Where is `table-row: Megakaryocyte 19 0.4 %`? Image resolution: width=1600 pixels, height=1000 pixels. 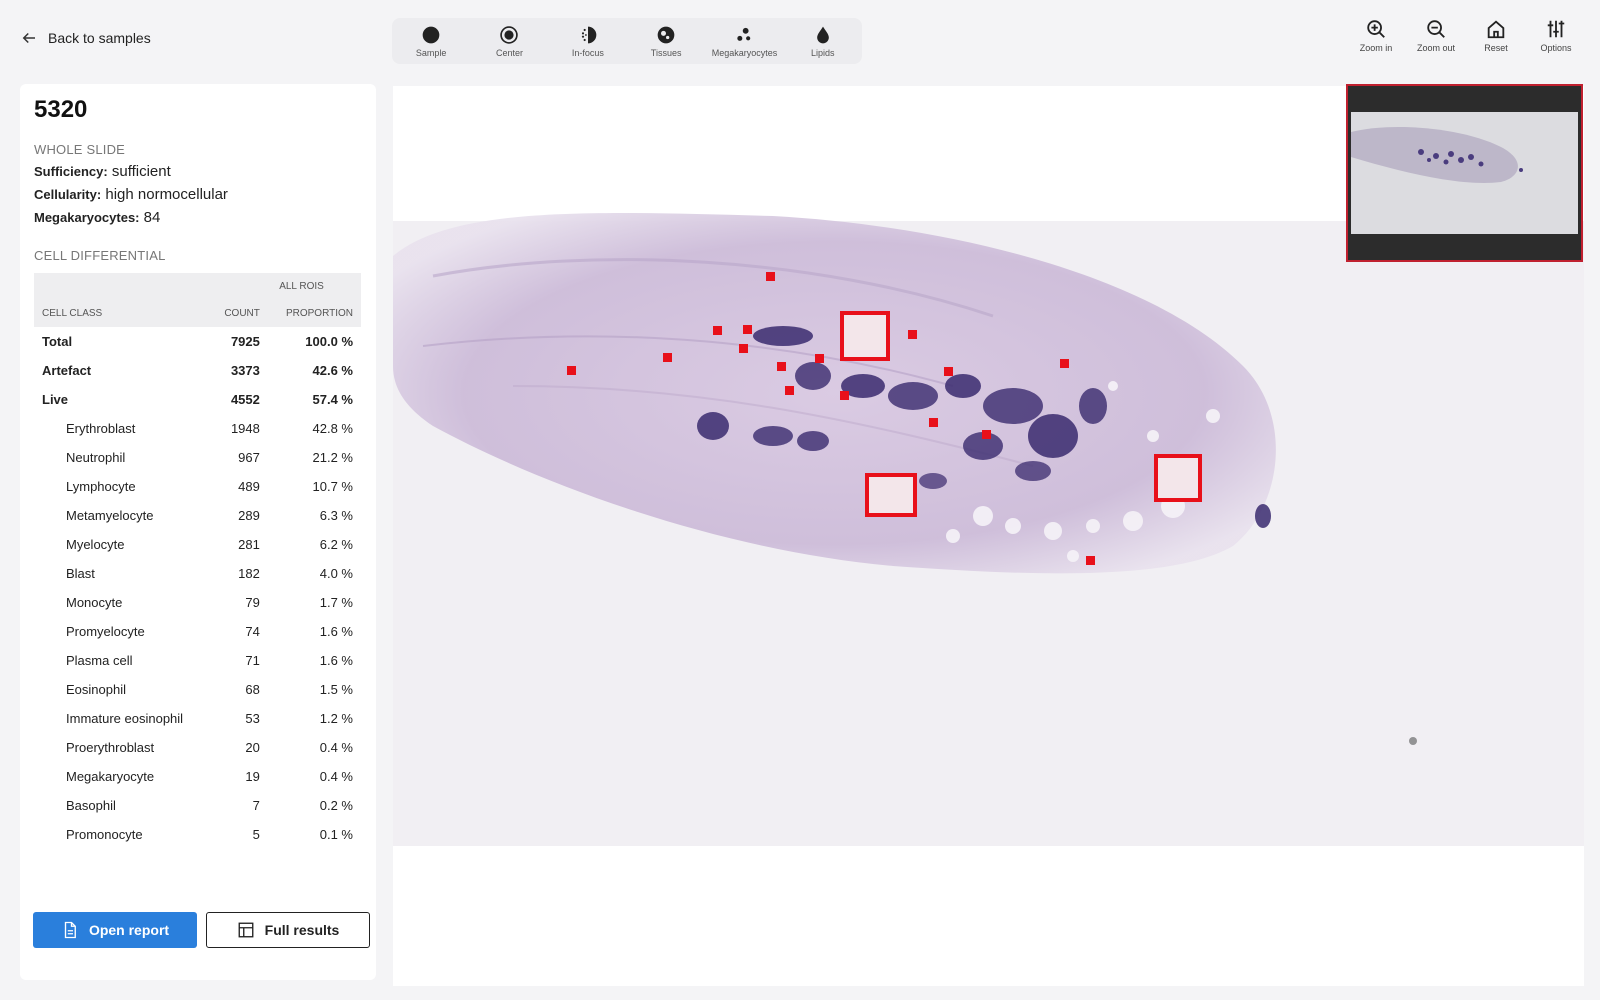
table-row: Megakaryocyte 19 0.4 % is located at coordinates (197, 776).